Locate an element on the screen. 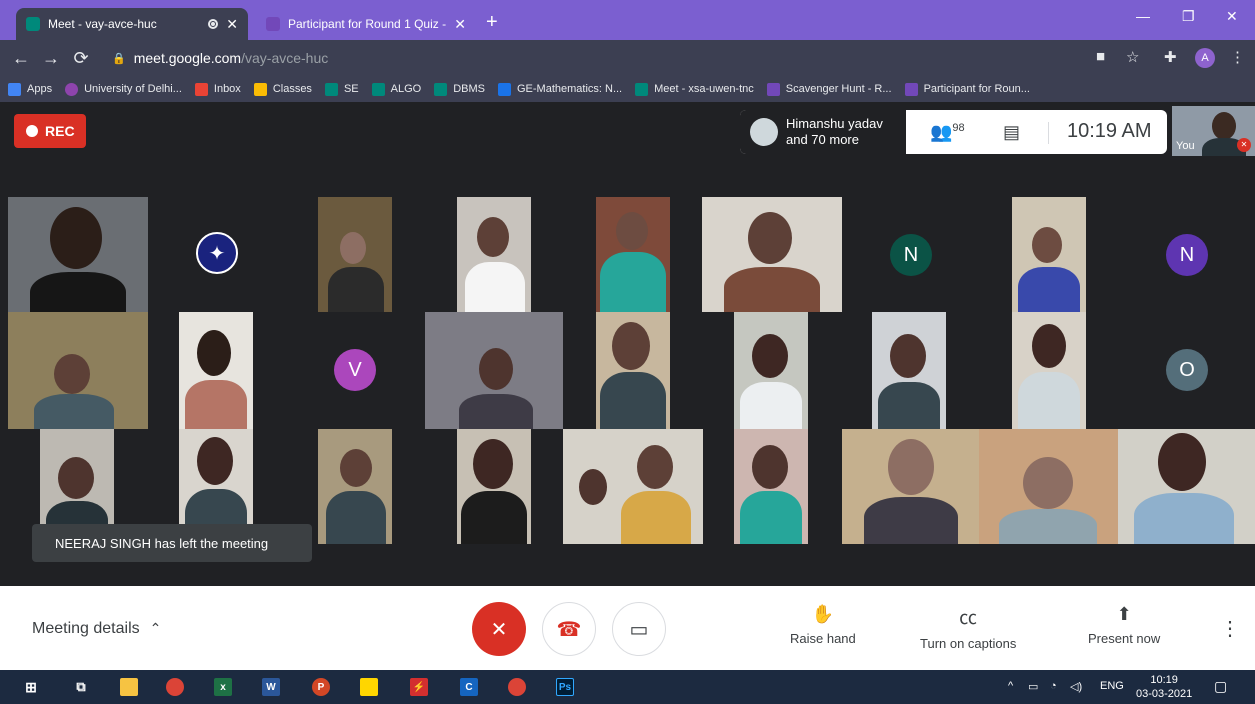 This screenshot has height=704, width=1255. volume-icon: ◁) is located at coordinates (1076, 686).